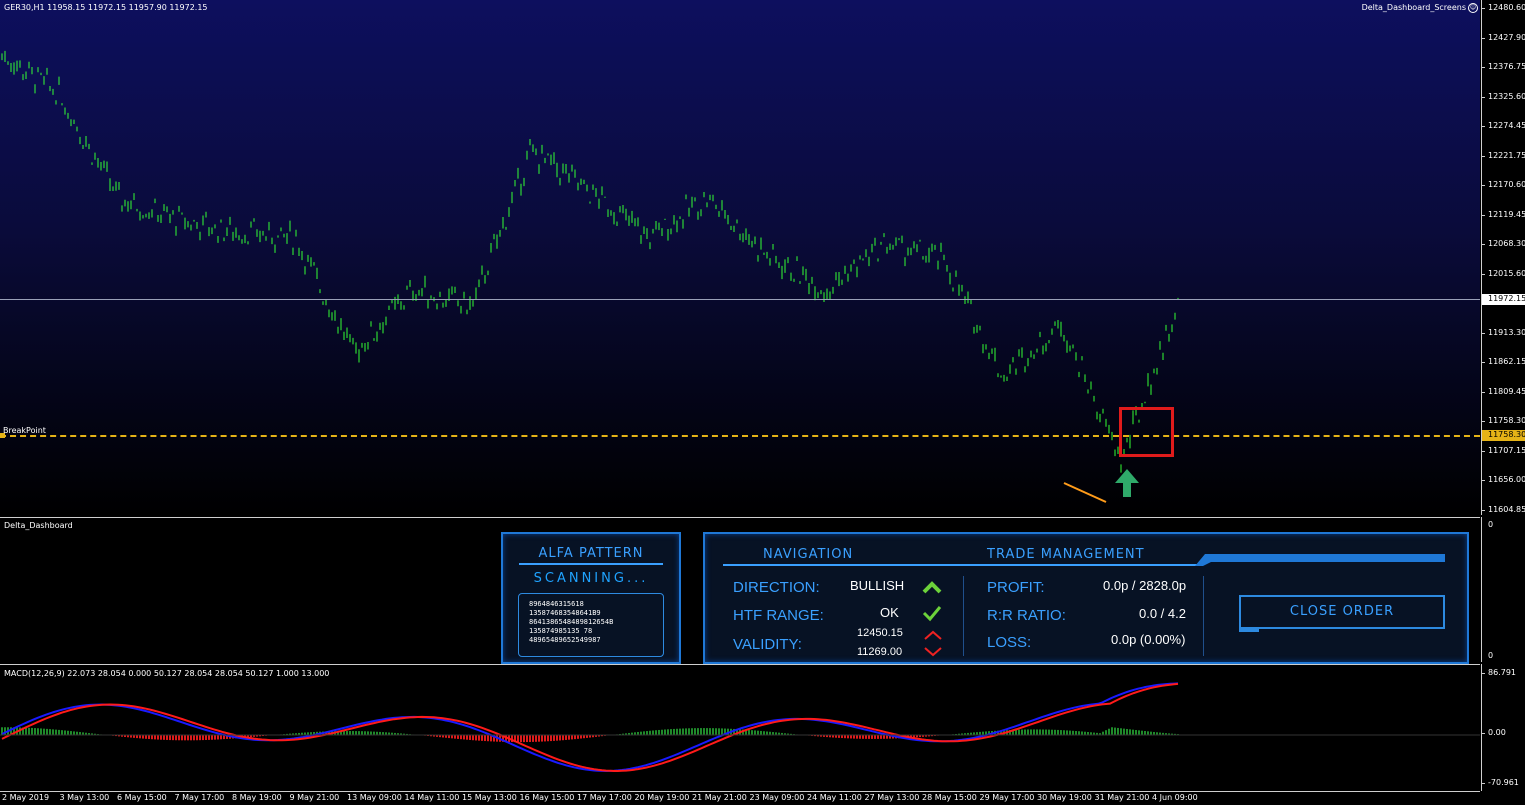  What do you see at coordinates (1503, 66) in the screenshot?
I see `price-tick: 12376.75` at bounding box center [1503, 66].